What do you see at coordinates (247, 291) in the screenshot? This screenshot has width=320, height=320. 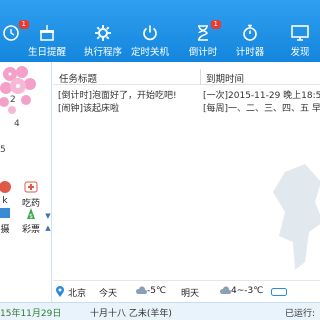 I see `weather-tomorrow-temp: 4~-3℃` at bounding box center [247, 291].